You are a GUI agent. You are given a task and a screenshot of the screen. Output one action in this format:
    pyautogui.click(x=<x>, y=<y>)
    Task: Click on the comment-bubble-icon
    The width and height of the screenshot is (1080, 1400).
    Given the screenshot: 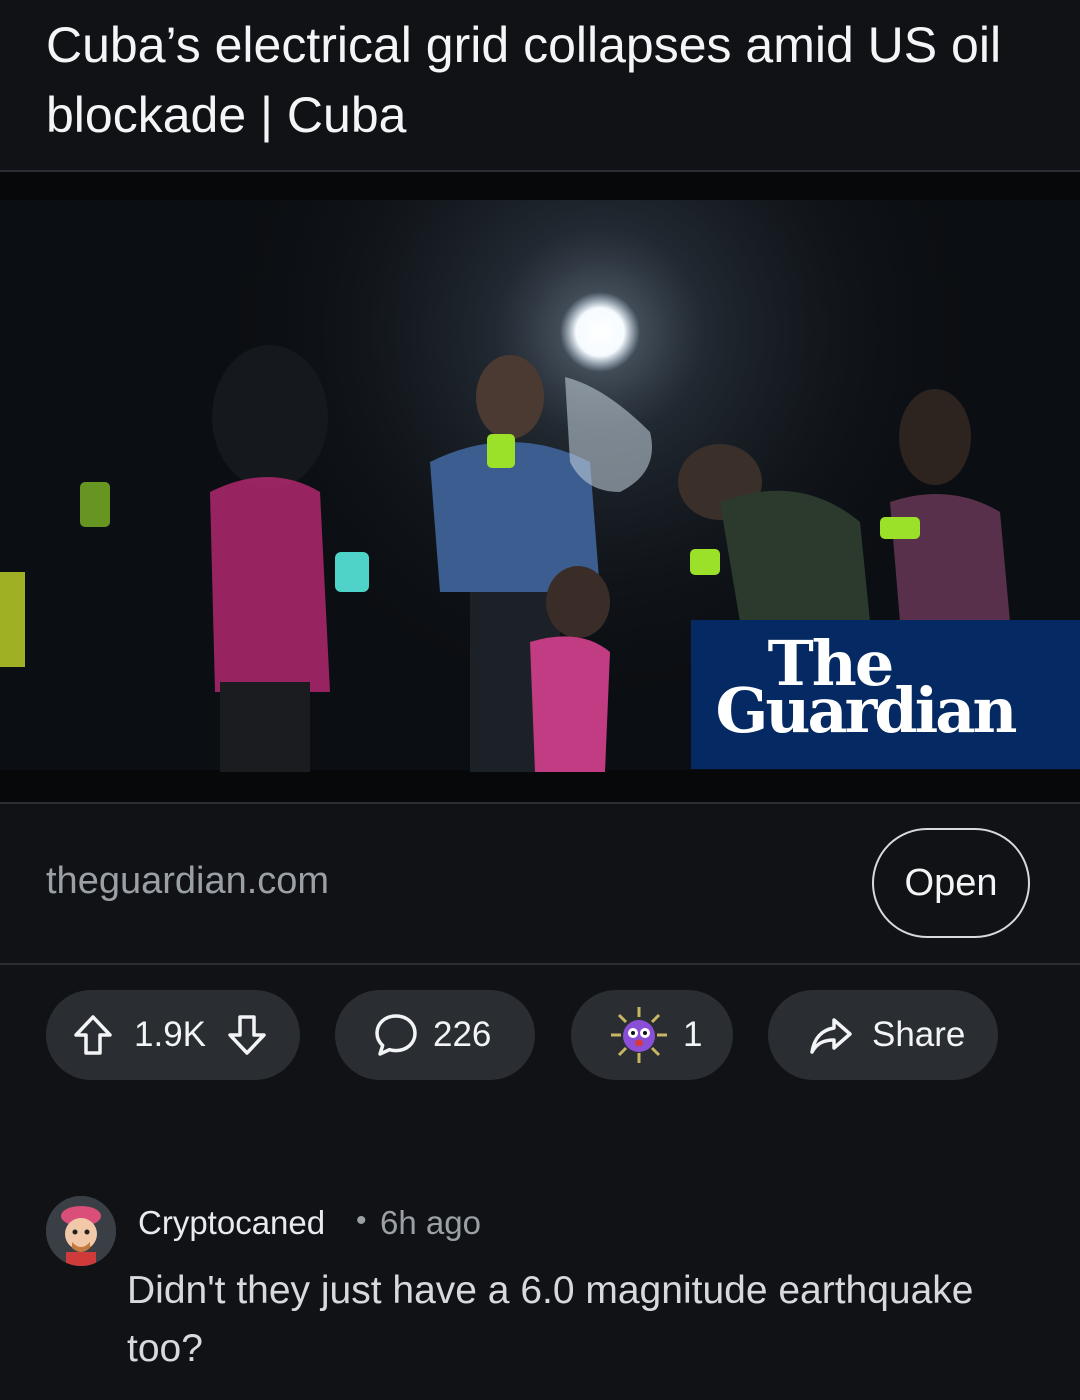 What is the action you would take?
    pyautogui.click(x=396, y=1035)
    